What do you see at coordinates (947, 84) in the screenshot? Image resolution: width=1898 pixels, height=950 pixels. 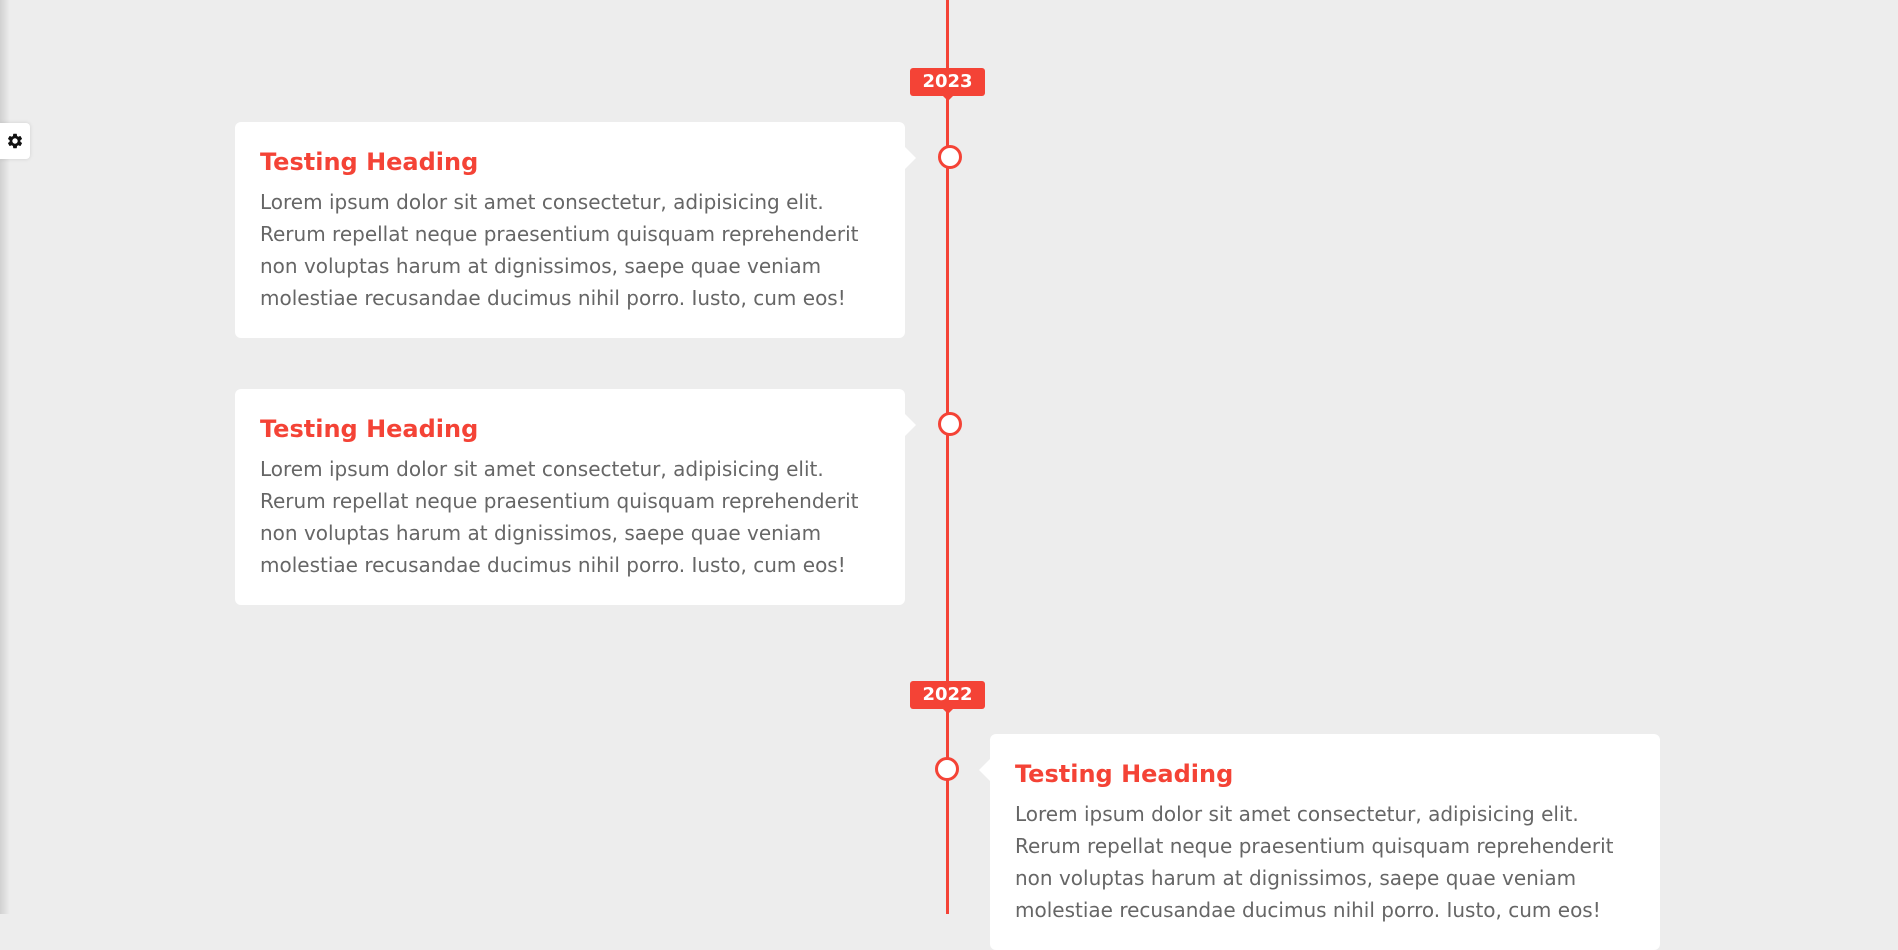 I see `year-badge: 2023` at bounding box center [947, 84].